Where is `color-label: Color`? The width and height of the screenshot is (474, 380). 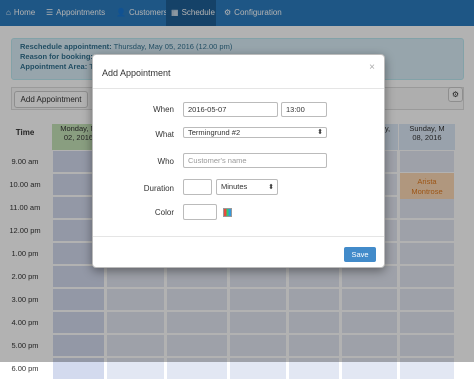 color-label: Color is located at coordinates (164, 212).